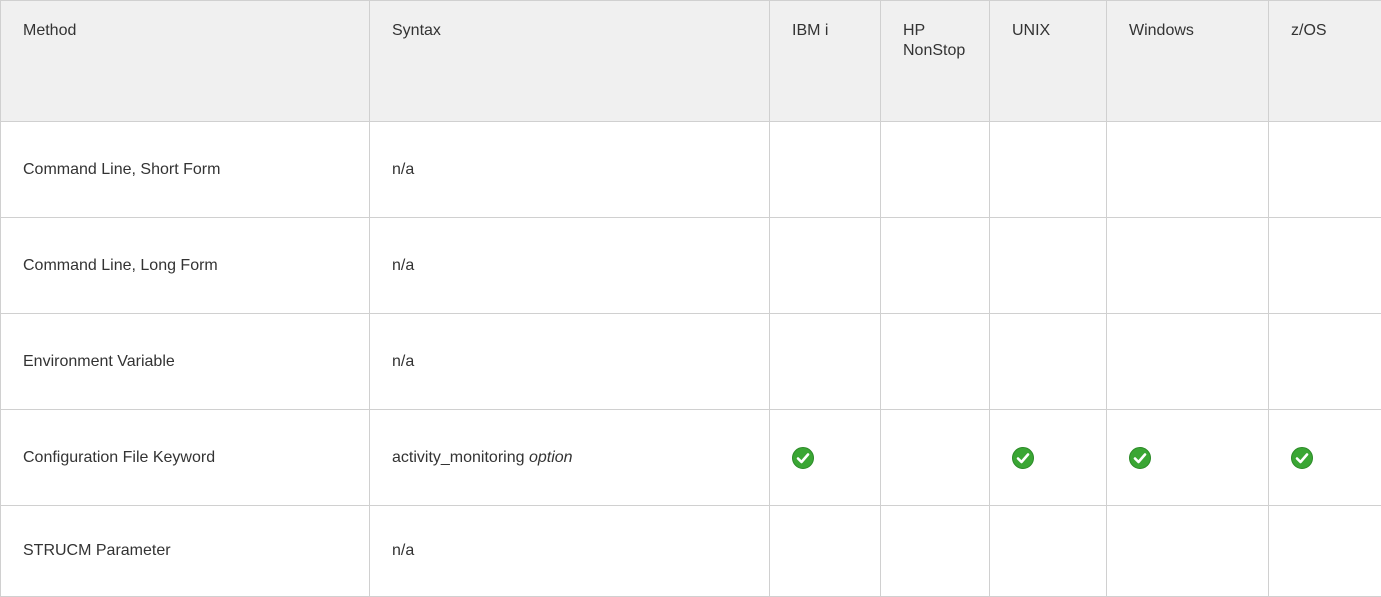 This screenshot has width=1381, height=597. Describe the element at coordinates (185, 265) in the screenshot. I see `cell-method: Command Line, Long Form` at that location.